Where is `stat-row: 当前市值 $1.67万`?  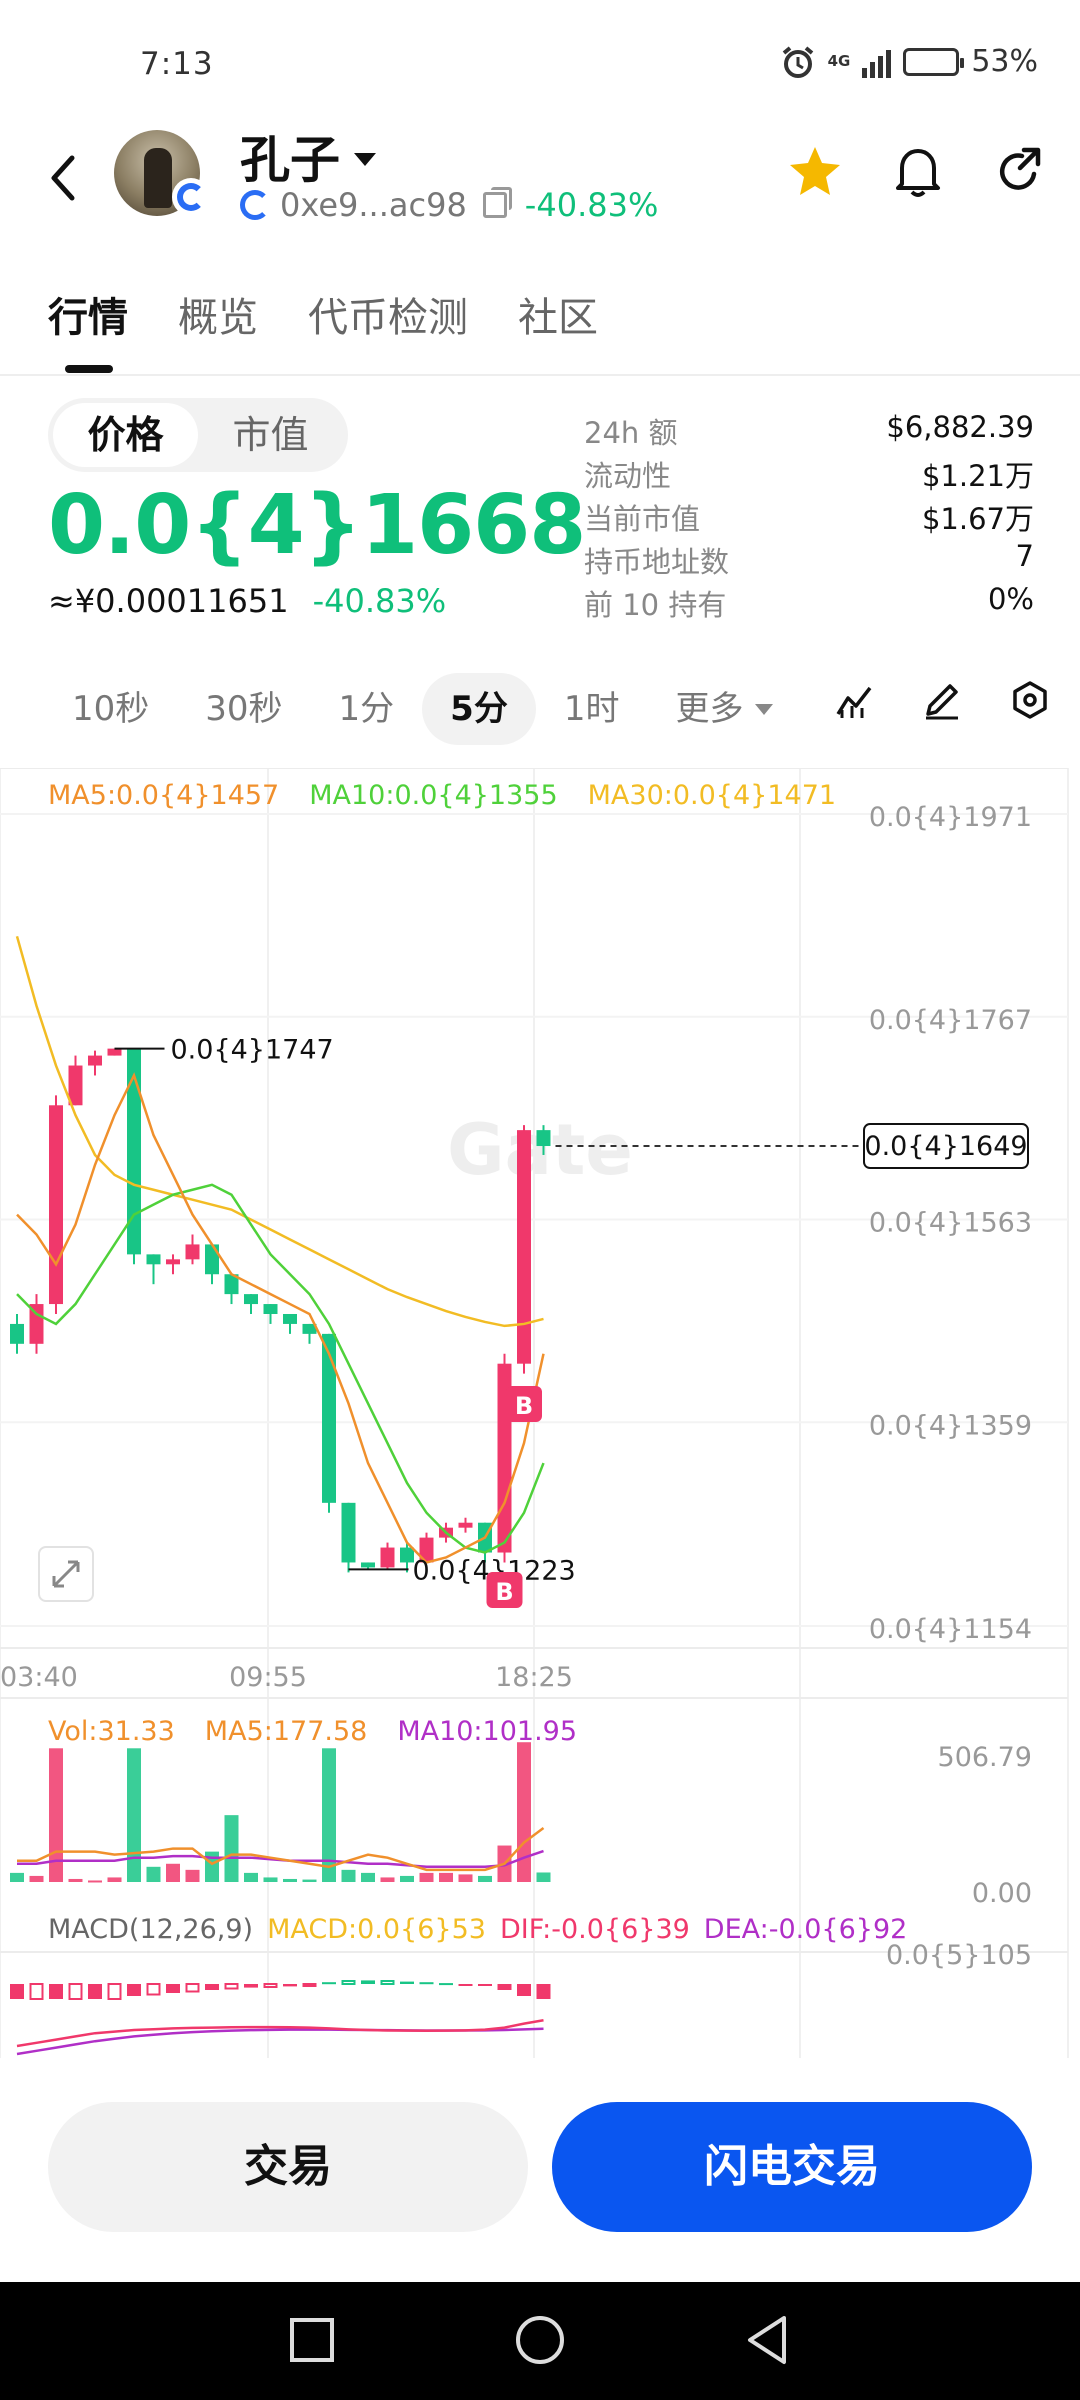
stat-row: 当前市值 $1.67万 is located at coordinates (809, 517).